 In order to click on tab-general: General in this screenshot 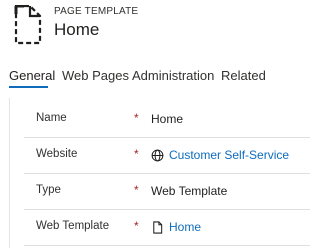, I will do `click(32, 75)`.